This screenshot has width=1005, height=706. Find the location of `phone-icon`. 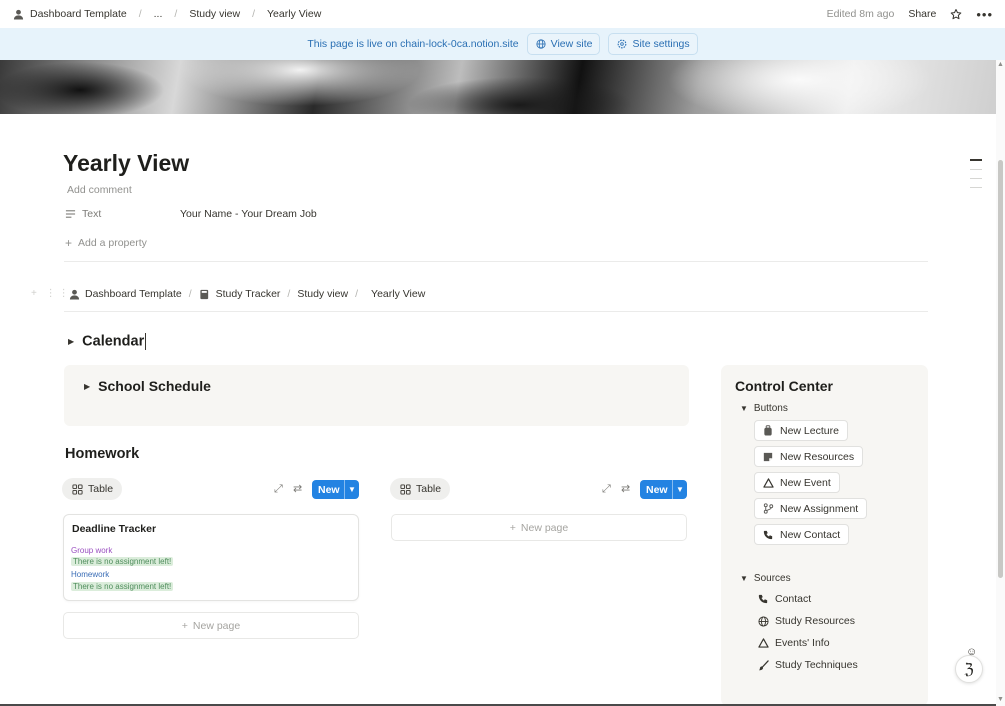

phone-icon is located at coordinates (768, 535).